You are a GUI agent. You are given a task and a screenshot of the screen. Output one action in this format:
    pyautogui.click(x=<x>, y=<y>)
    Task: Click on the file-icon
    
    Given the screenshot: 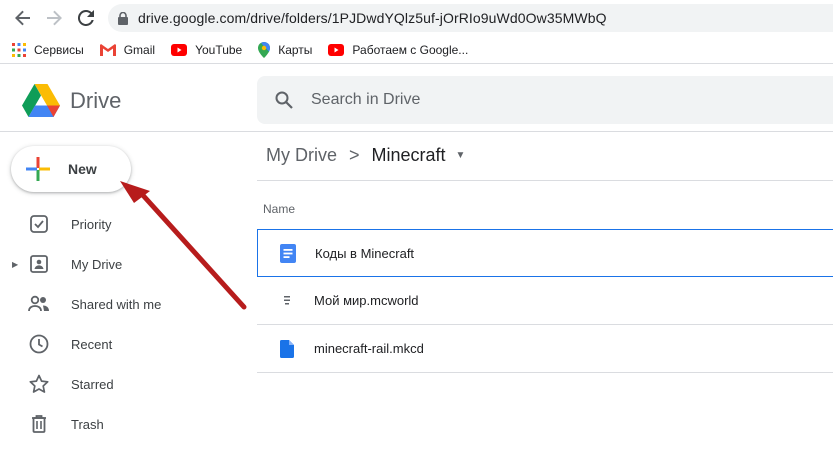 What is the action you would take?
    pyautogui.click(x=287, y=349)
    